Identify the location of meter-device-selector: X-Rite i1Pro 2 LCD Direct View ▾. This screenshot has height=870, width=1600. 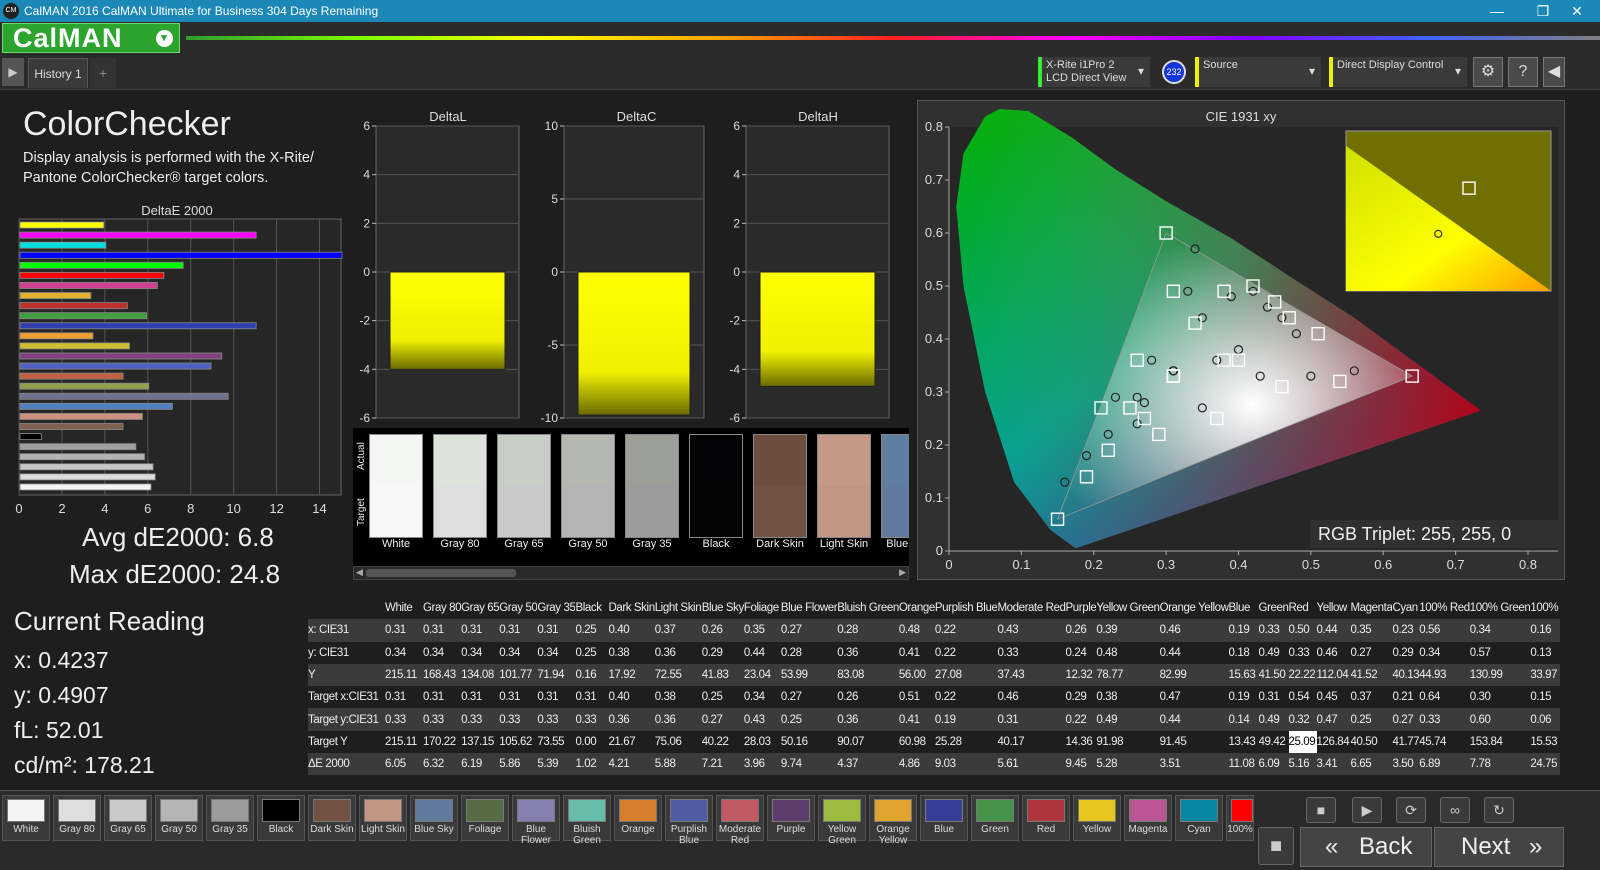
(1094, 72).